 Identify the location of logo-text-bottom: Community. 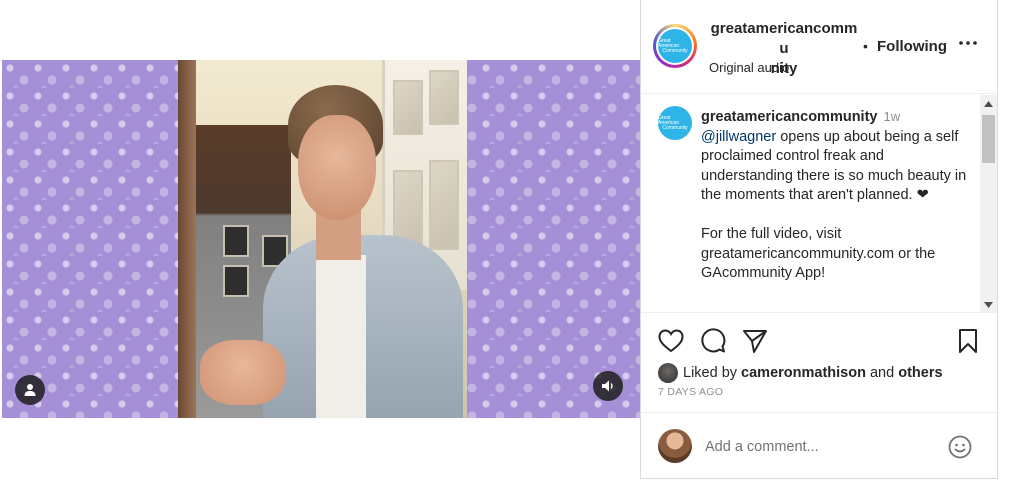
(675, 50).